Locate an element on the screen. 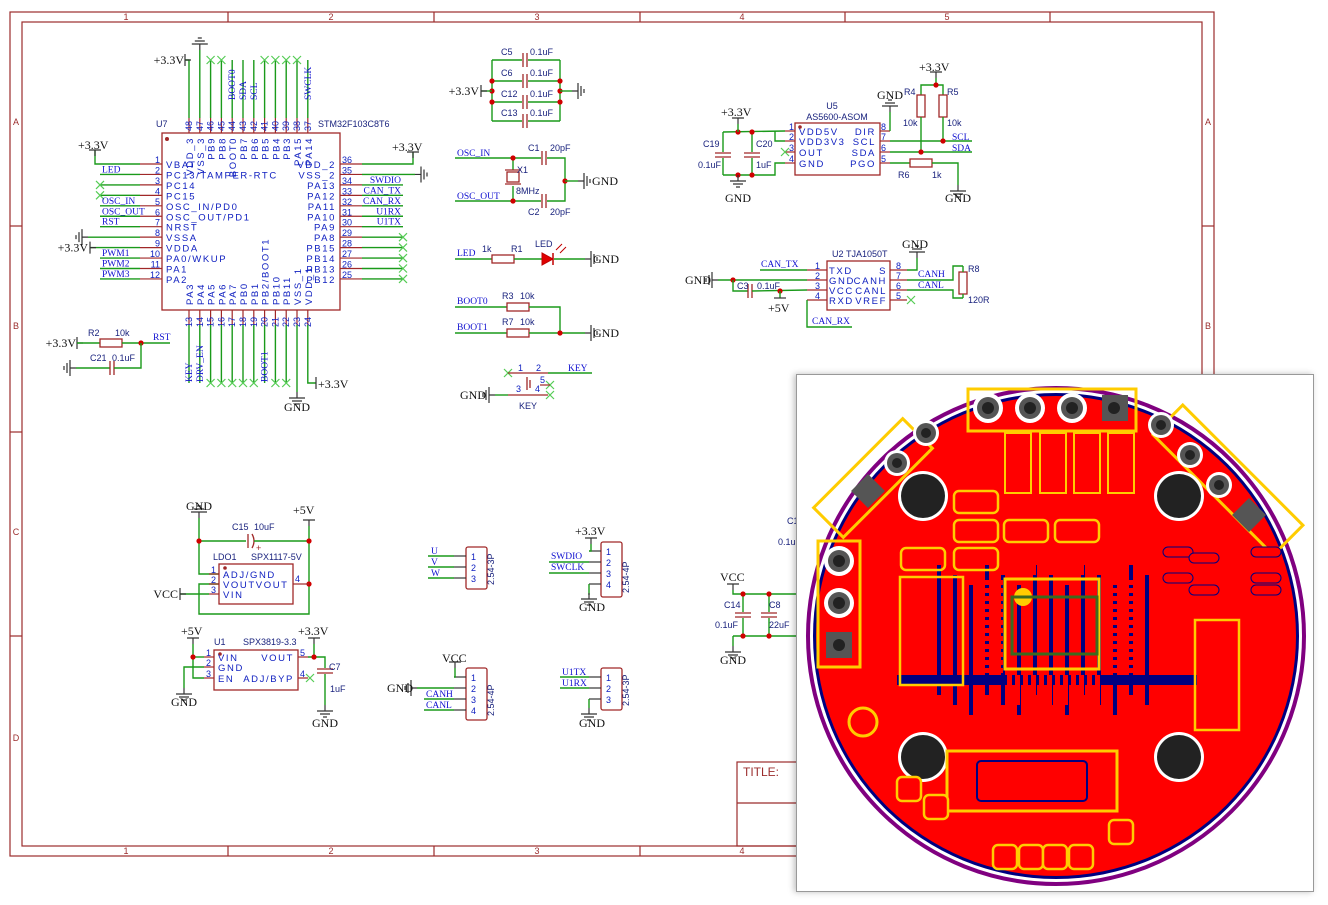  connector-part: 2.54-3P is located at coordinates (491, 569).